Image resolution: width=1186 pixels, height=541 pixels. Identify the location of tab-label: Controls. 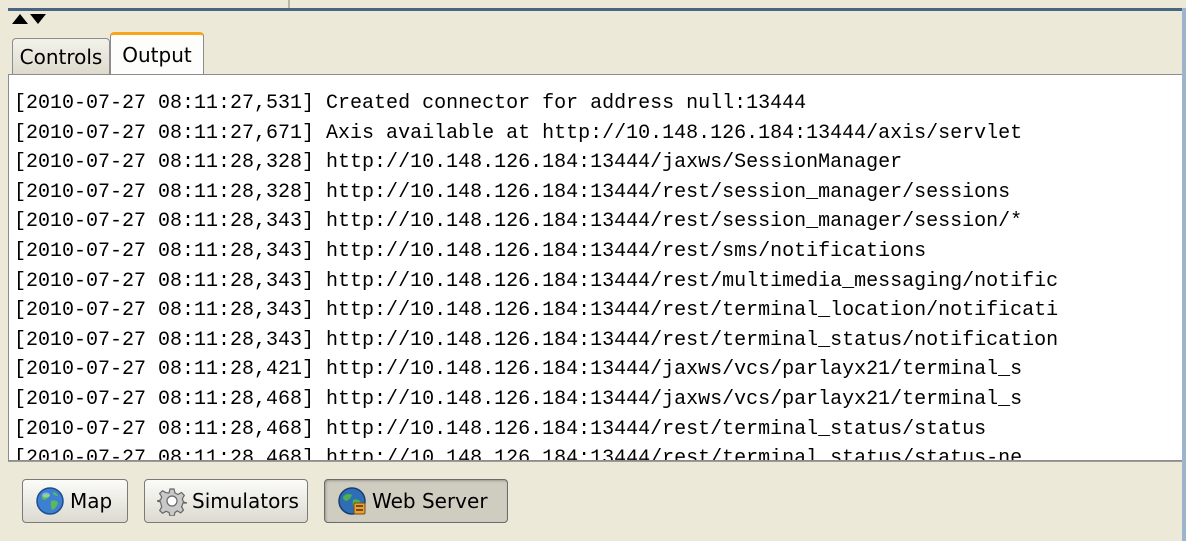
(61, 56).